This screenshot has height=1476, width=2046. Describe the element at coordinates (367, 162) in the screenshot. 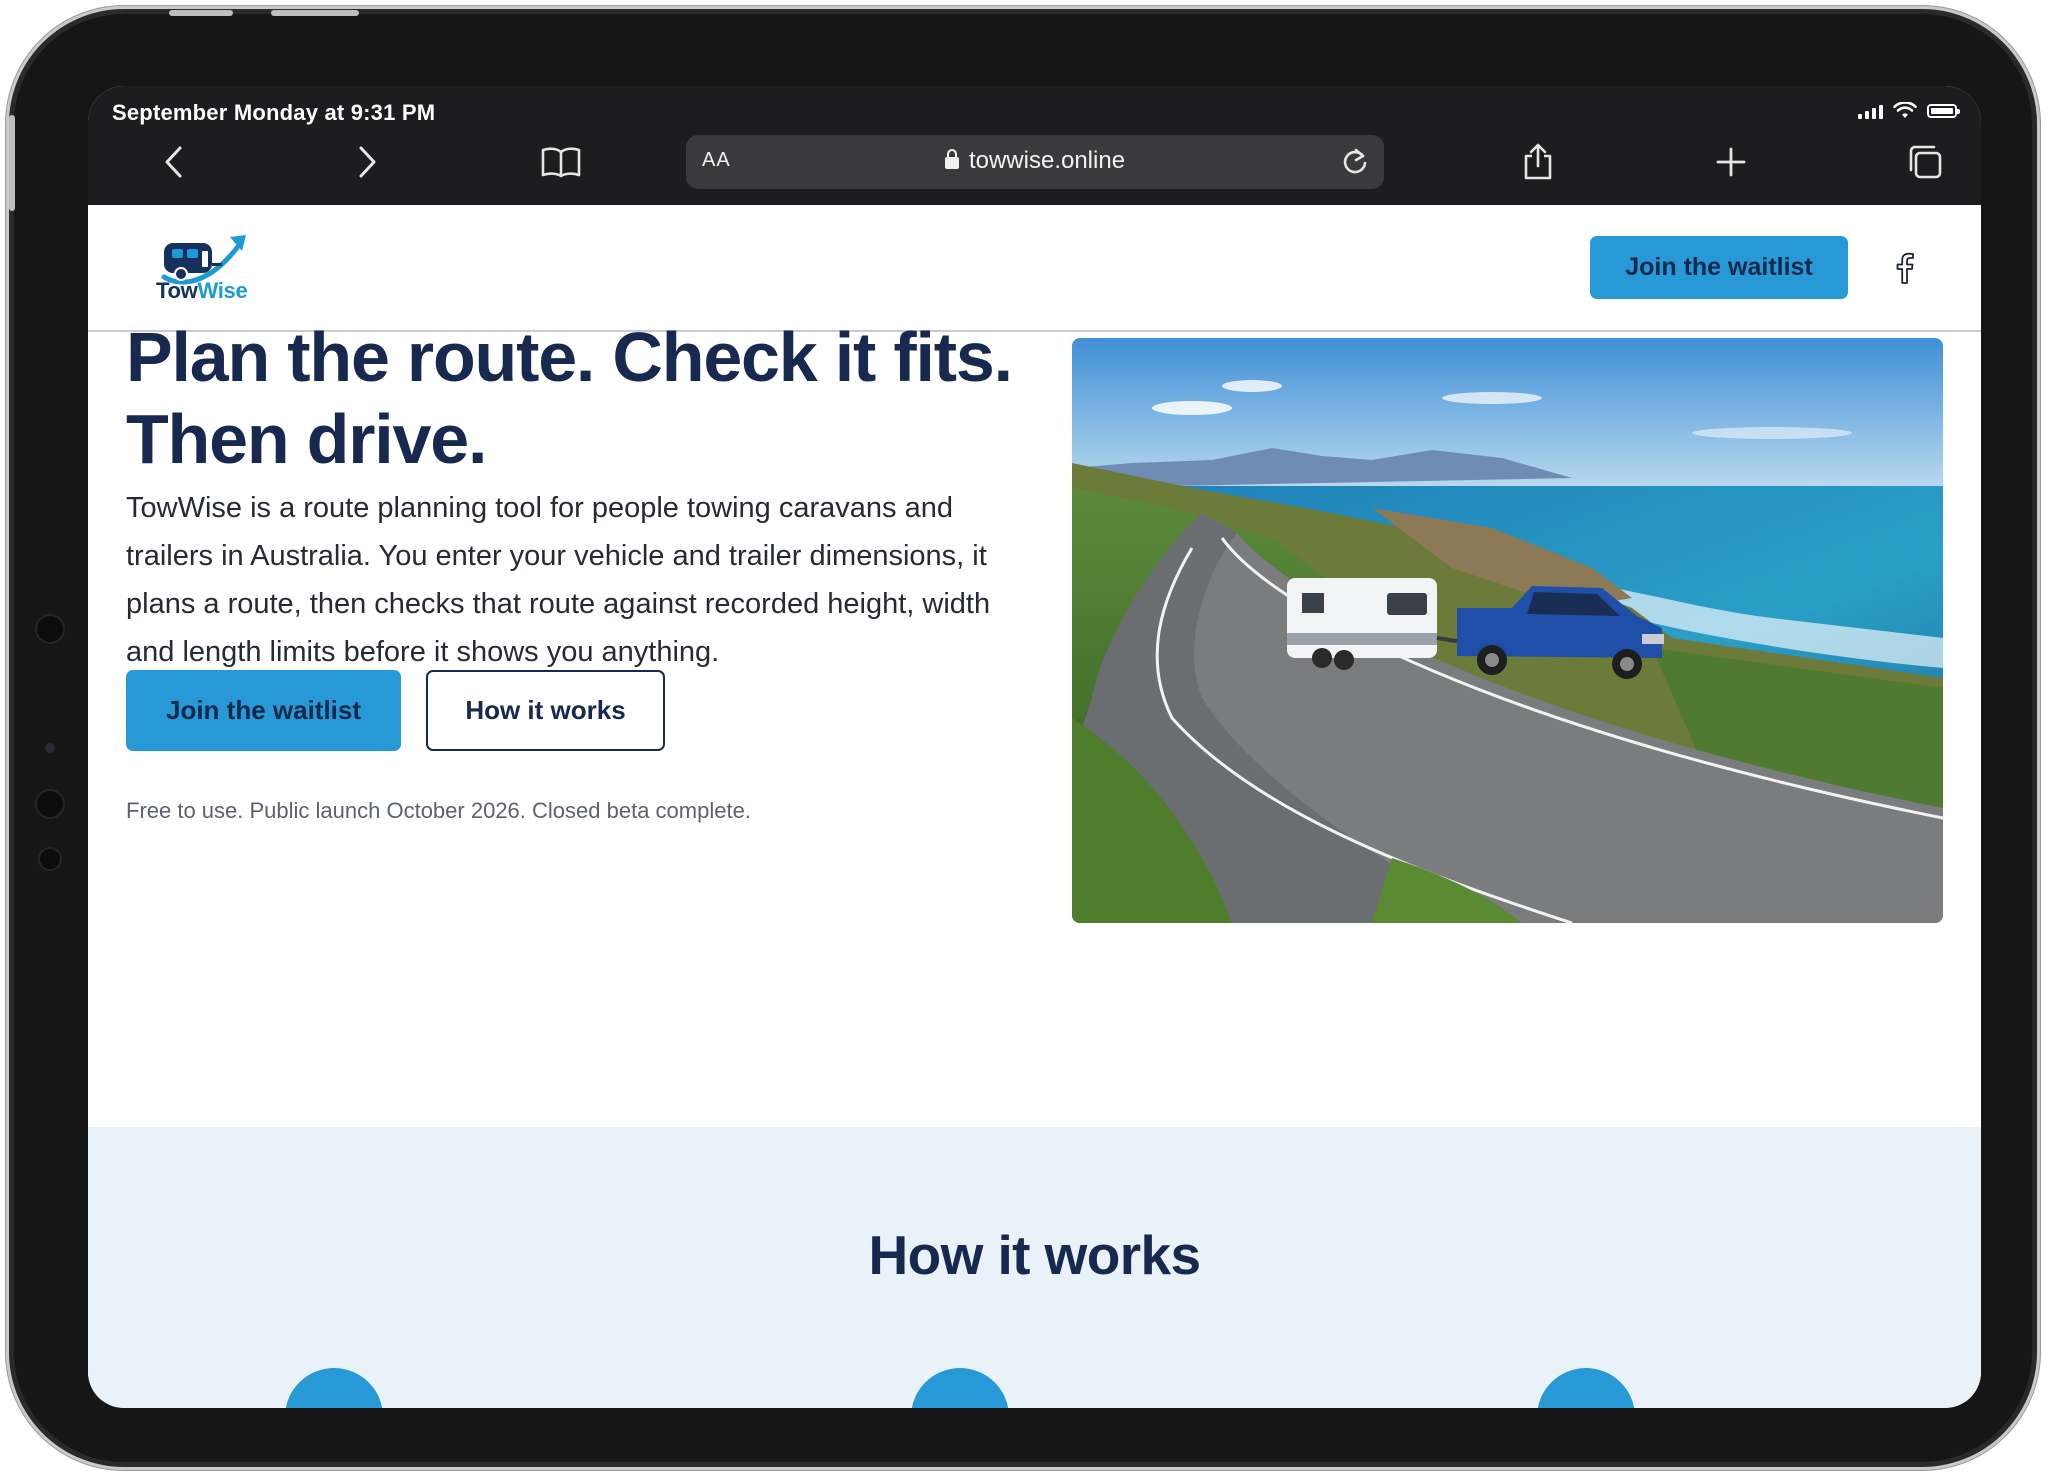

I see `forward-icon` at that location.